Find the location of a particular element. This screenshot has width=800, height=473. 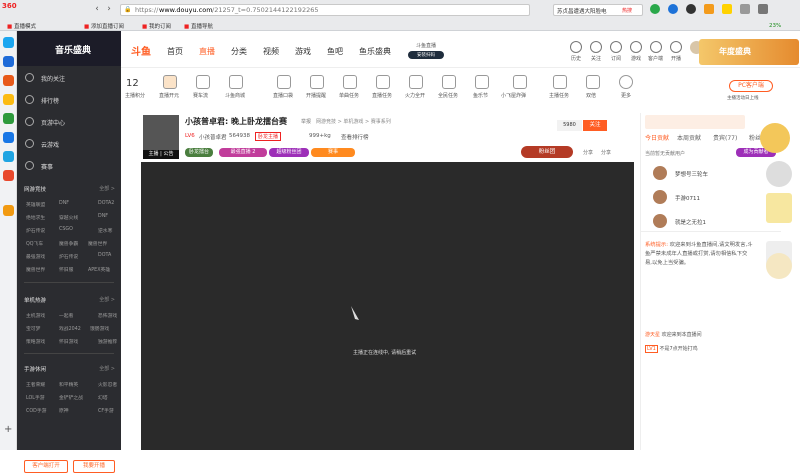

category-link: APEX英雄 is located at coordinates (99, 269).